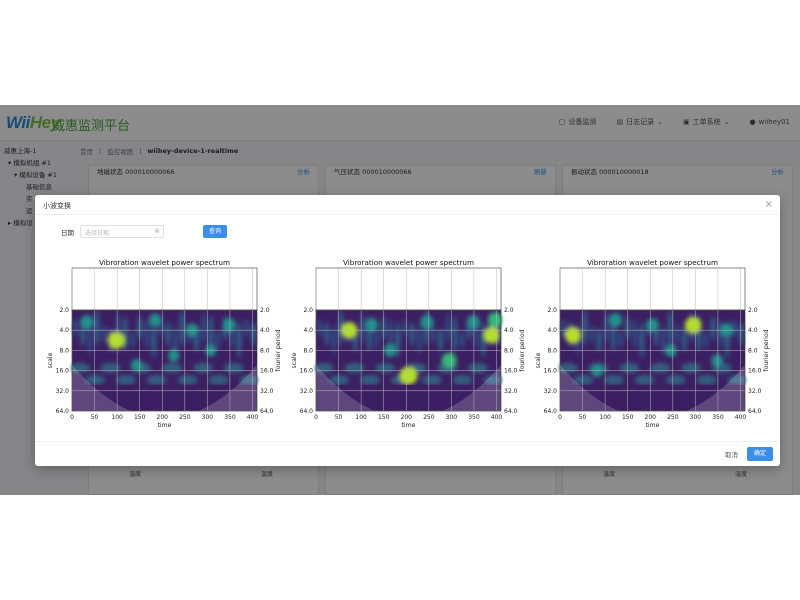  Describe the element at coordinates (265, 310) in the screenshot. I see `y2-tick-label: 2.0` at that location.